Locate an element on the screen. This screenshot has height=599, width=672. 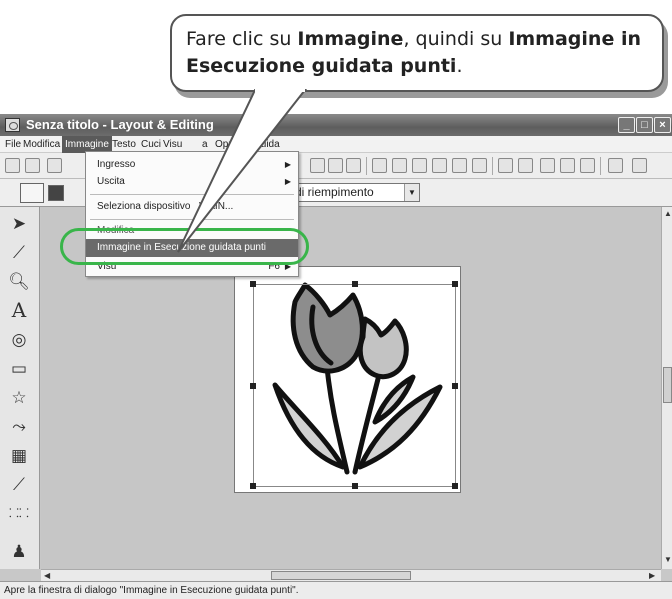
shape-icon: ▭ is located at coordinates (19, 368).